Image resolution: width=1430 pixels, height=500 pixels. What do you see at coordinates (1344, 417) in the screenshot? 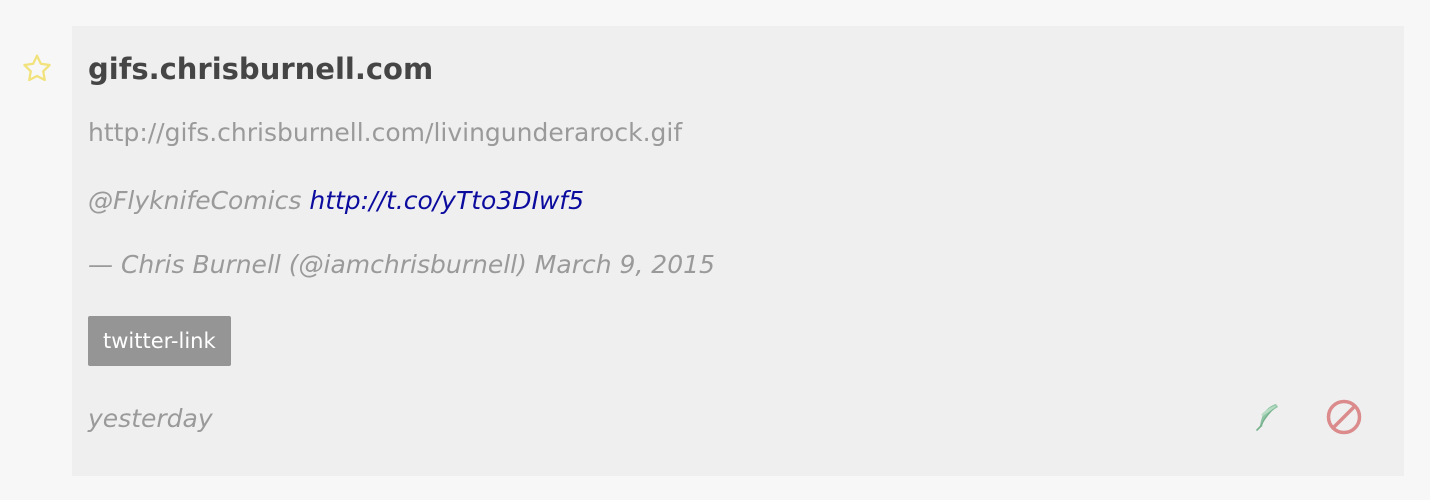
I see `prohibit-icon` at bounding box center [1344, 417].